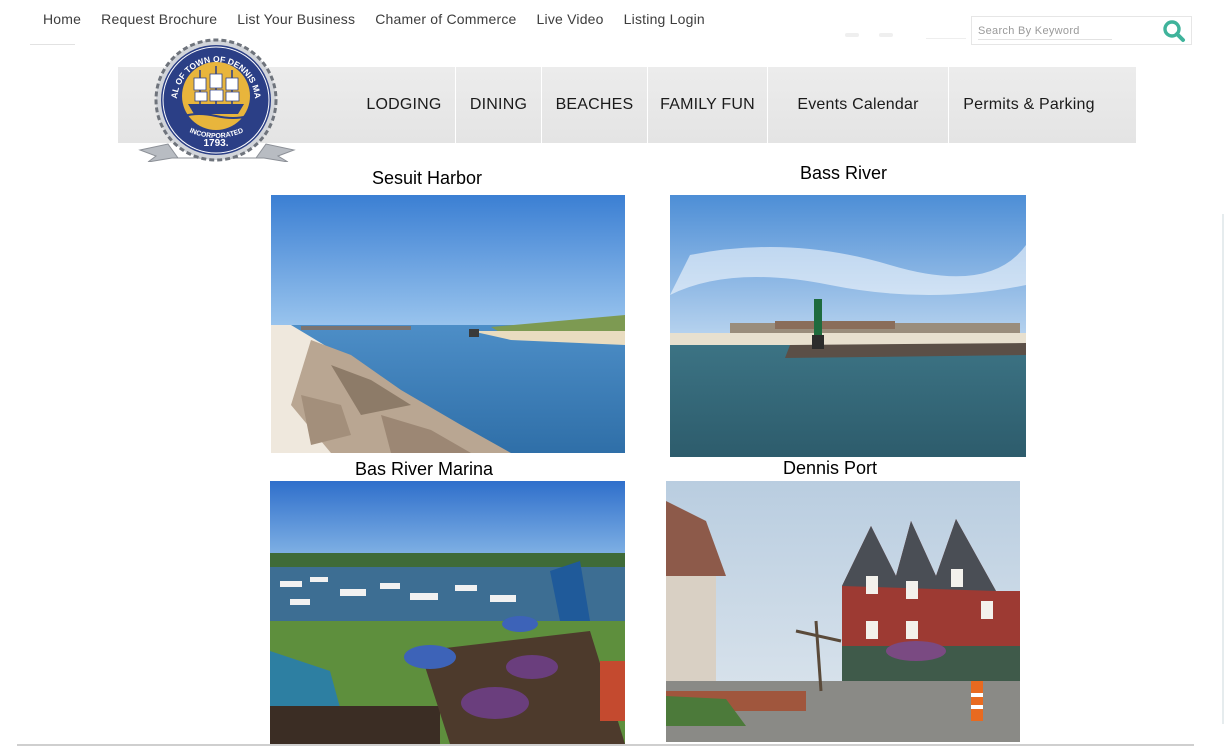  What do you see at coordinates (296, 20) in the screenshot?
I see `nav-link-list-your-business: List Your Business` at bounding box center [296, 20].